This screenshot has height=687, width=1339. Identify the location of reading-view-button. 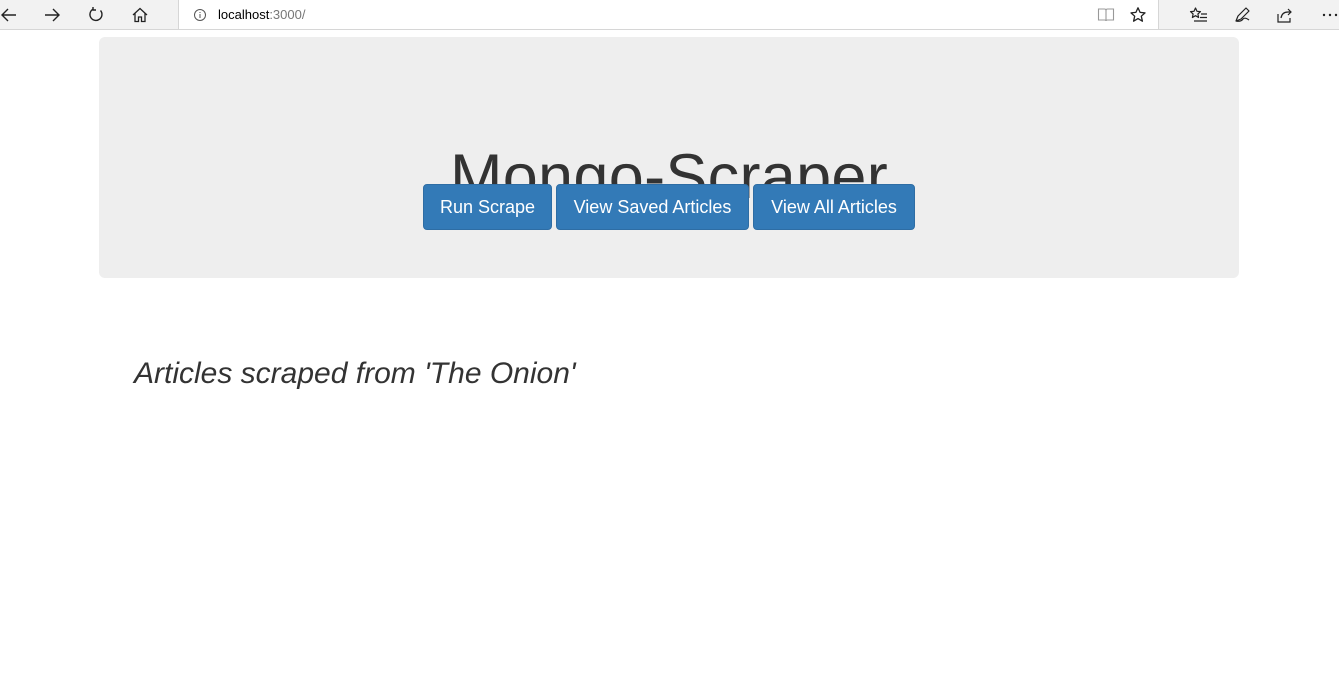
(1106, 15).